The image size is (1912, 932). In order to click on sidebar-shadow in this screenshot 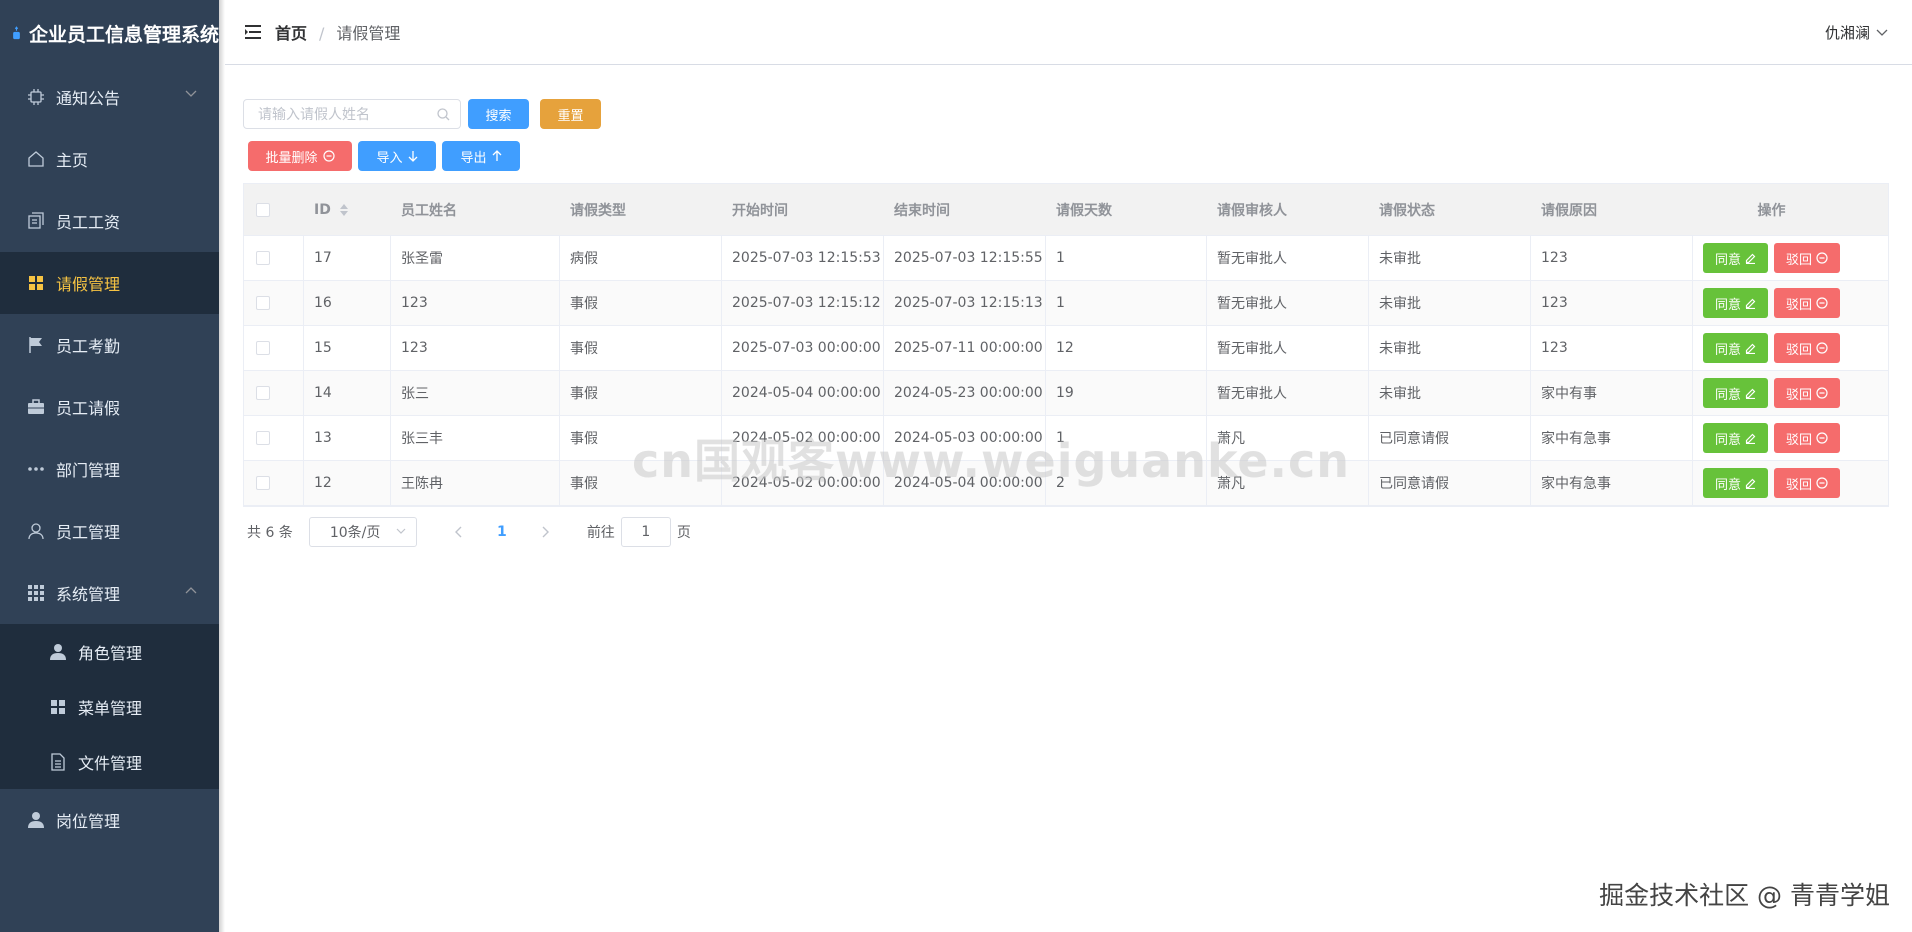, I will do `click(222, 466)`.